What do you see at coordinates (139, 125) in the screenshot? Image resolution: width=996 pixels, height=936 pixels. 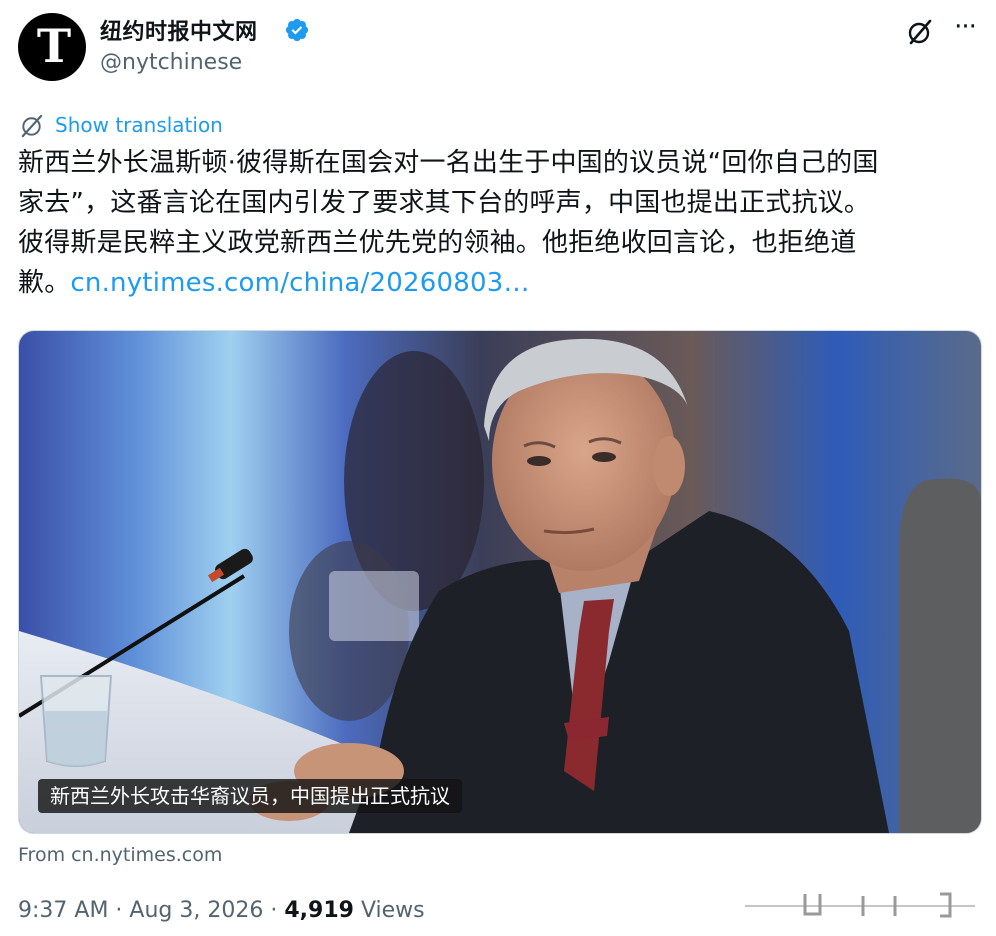 I see `show-translation-label: Show translation` at bounding box center [139, 125].